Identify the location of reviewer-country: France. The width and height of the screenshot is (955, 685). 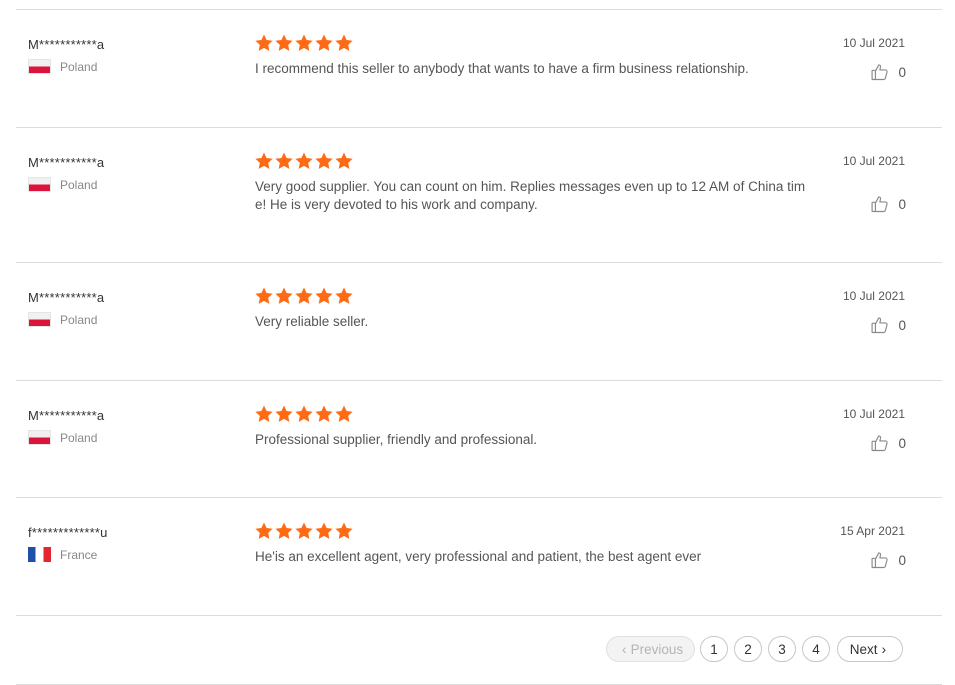
(62, 554).